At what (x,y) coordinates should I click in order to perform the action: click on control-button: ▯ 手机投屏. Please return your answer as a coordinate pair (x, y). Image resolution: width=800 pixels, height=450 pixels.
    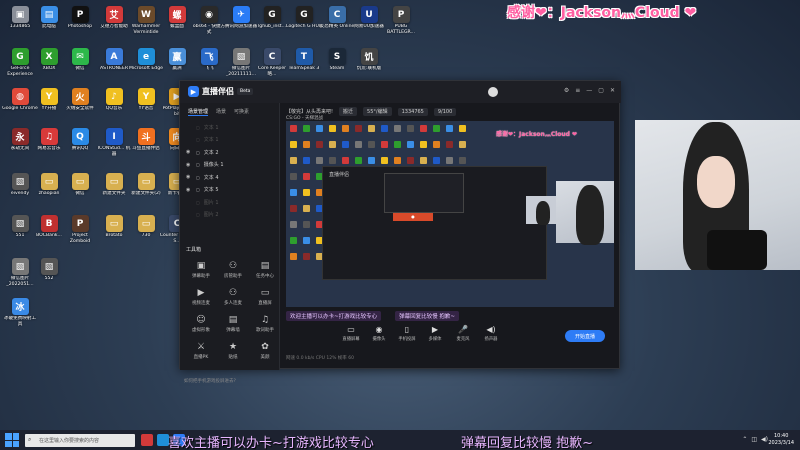
    Looking at the image, I should click on (407, 333).